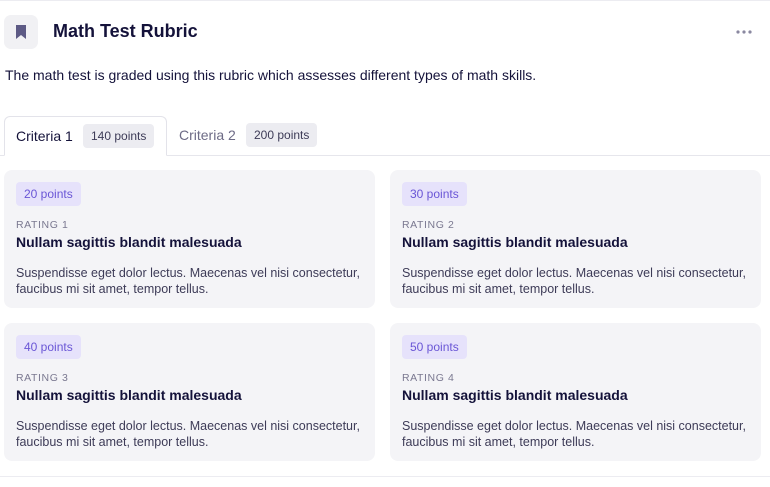  I want to click on bottom-divider, so click(385, 476).